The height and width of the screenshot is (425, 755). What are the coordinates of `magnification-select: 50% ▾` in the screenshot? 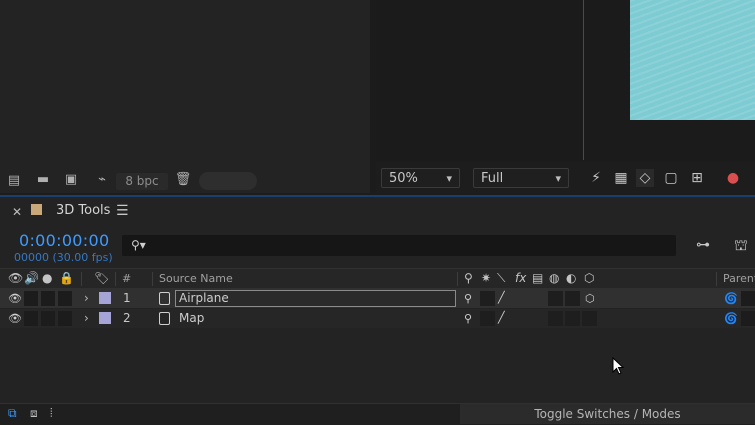 It's located at (420, 178).